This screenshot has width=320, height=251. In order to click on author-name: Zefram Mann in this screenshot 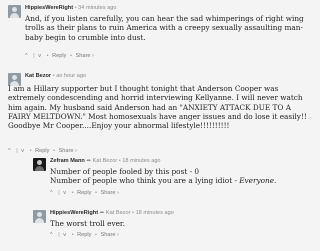, I will do `click(67, 161)`.